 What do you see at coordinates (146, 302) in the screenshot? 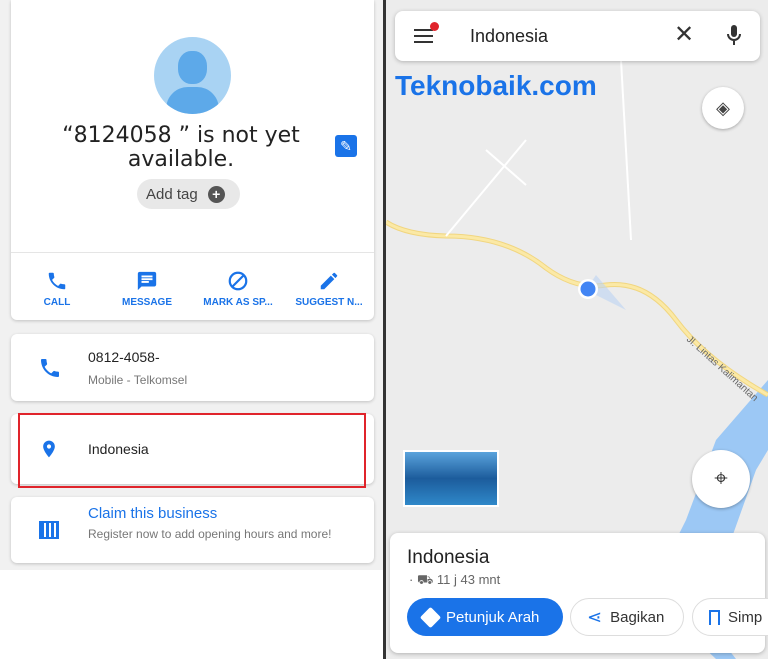
I see `message-label: MESSAGE` at bounding box center [146, 302].